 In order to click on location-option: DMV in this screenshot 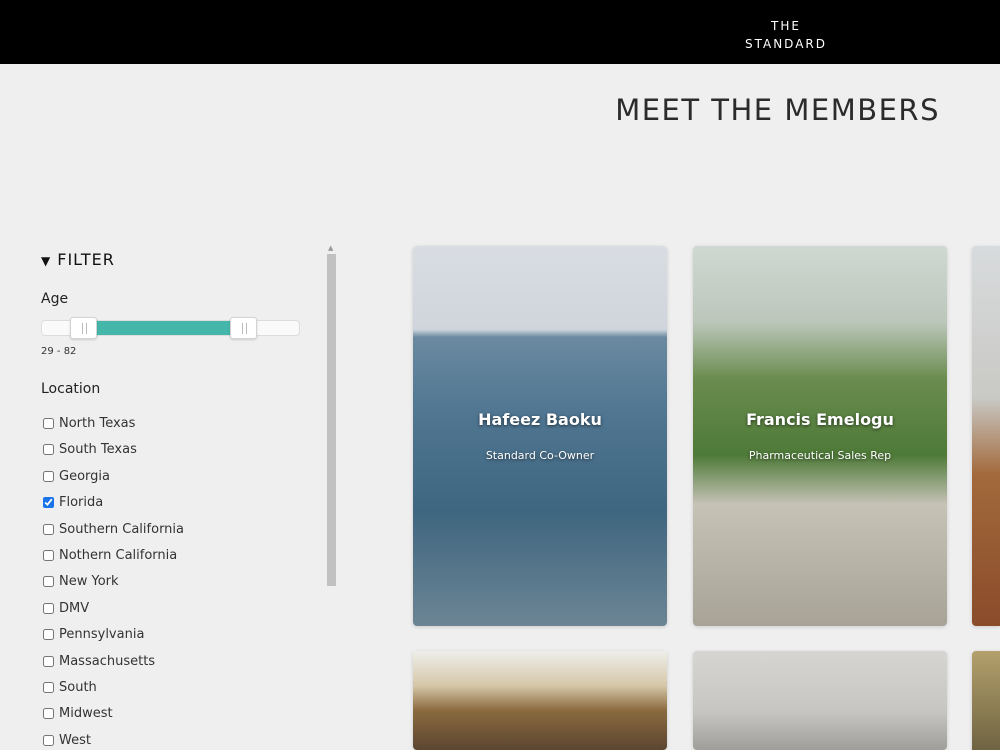, I will do `click(173, 614)`.